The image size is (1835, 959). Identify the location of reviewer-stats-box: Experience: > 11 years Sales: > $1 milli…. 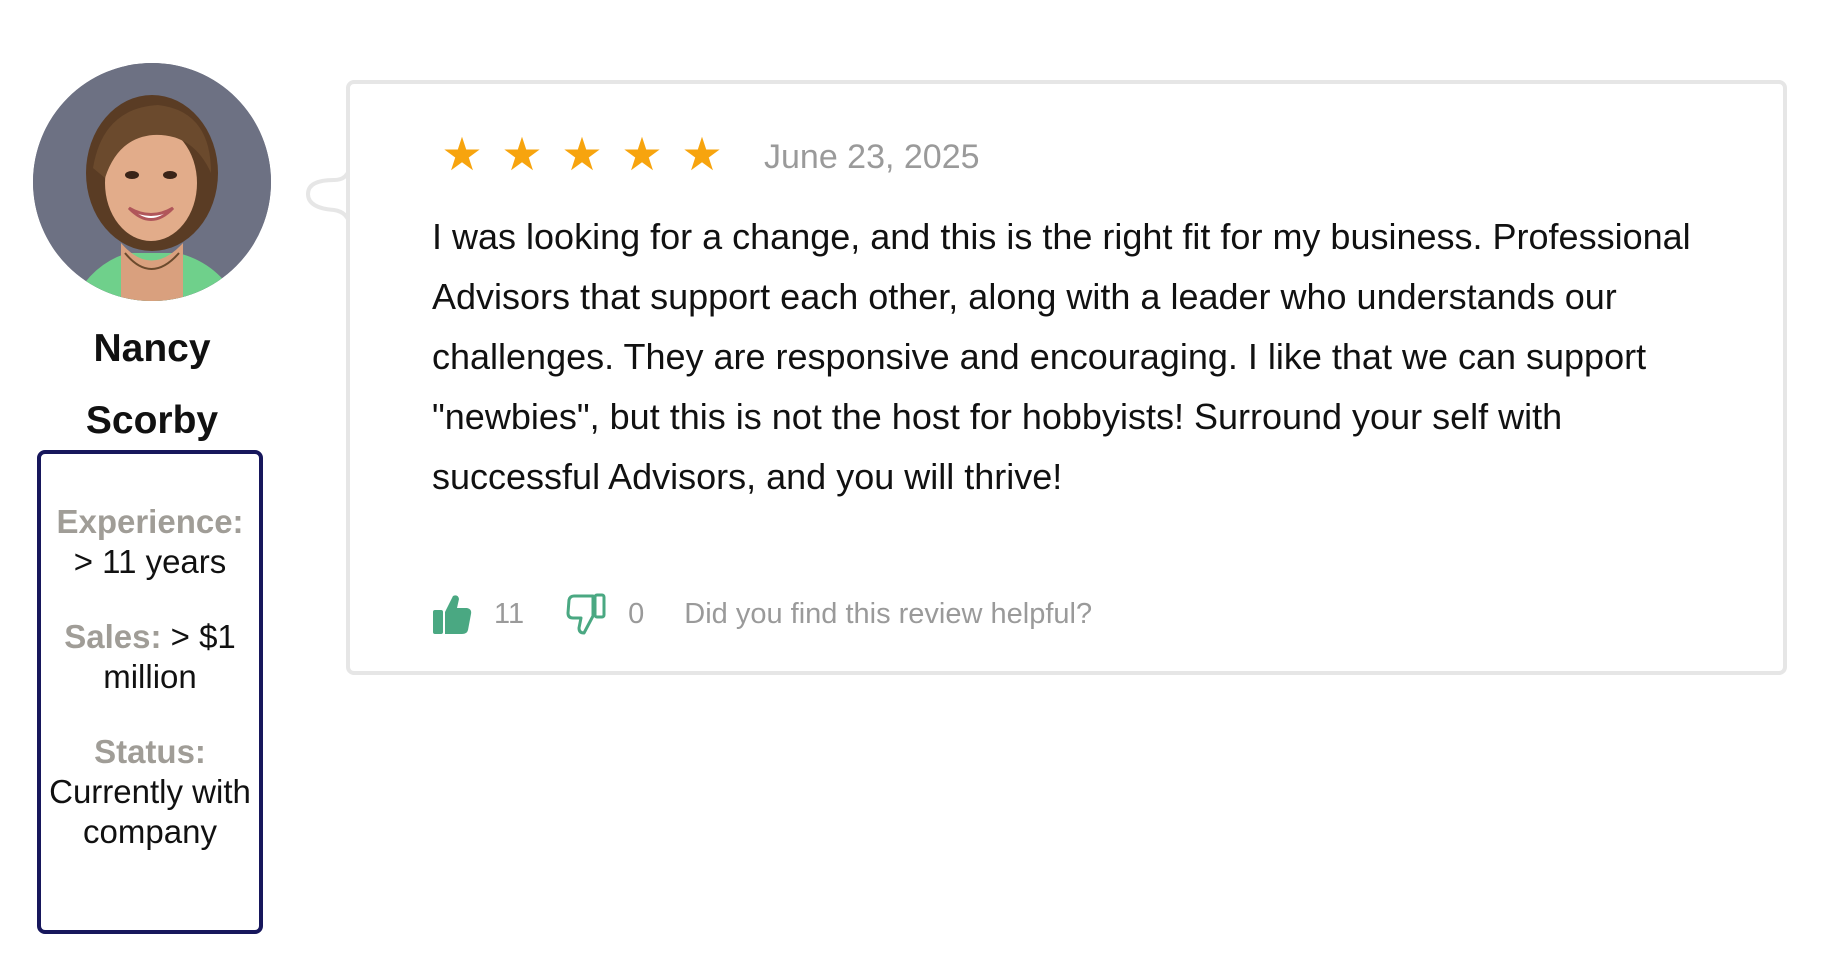
(150, 692).